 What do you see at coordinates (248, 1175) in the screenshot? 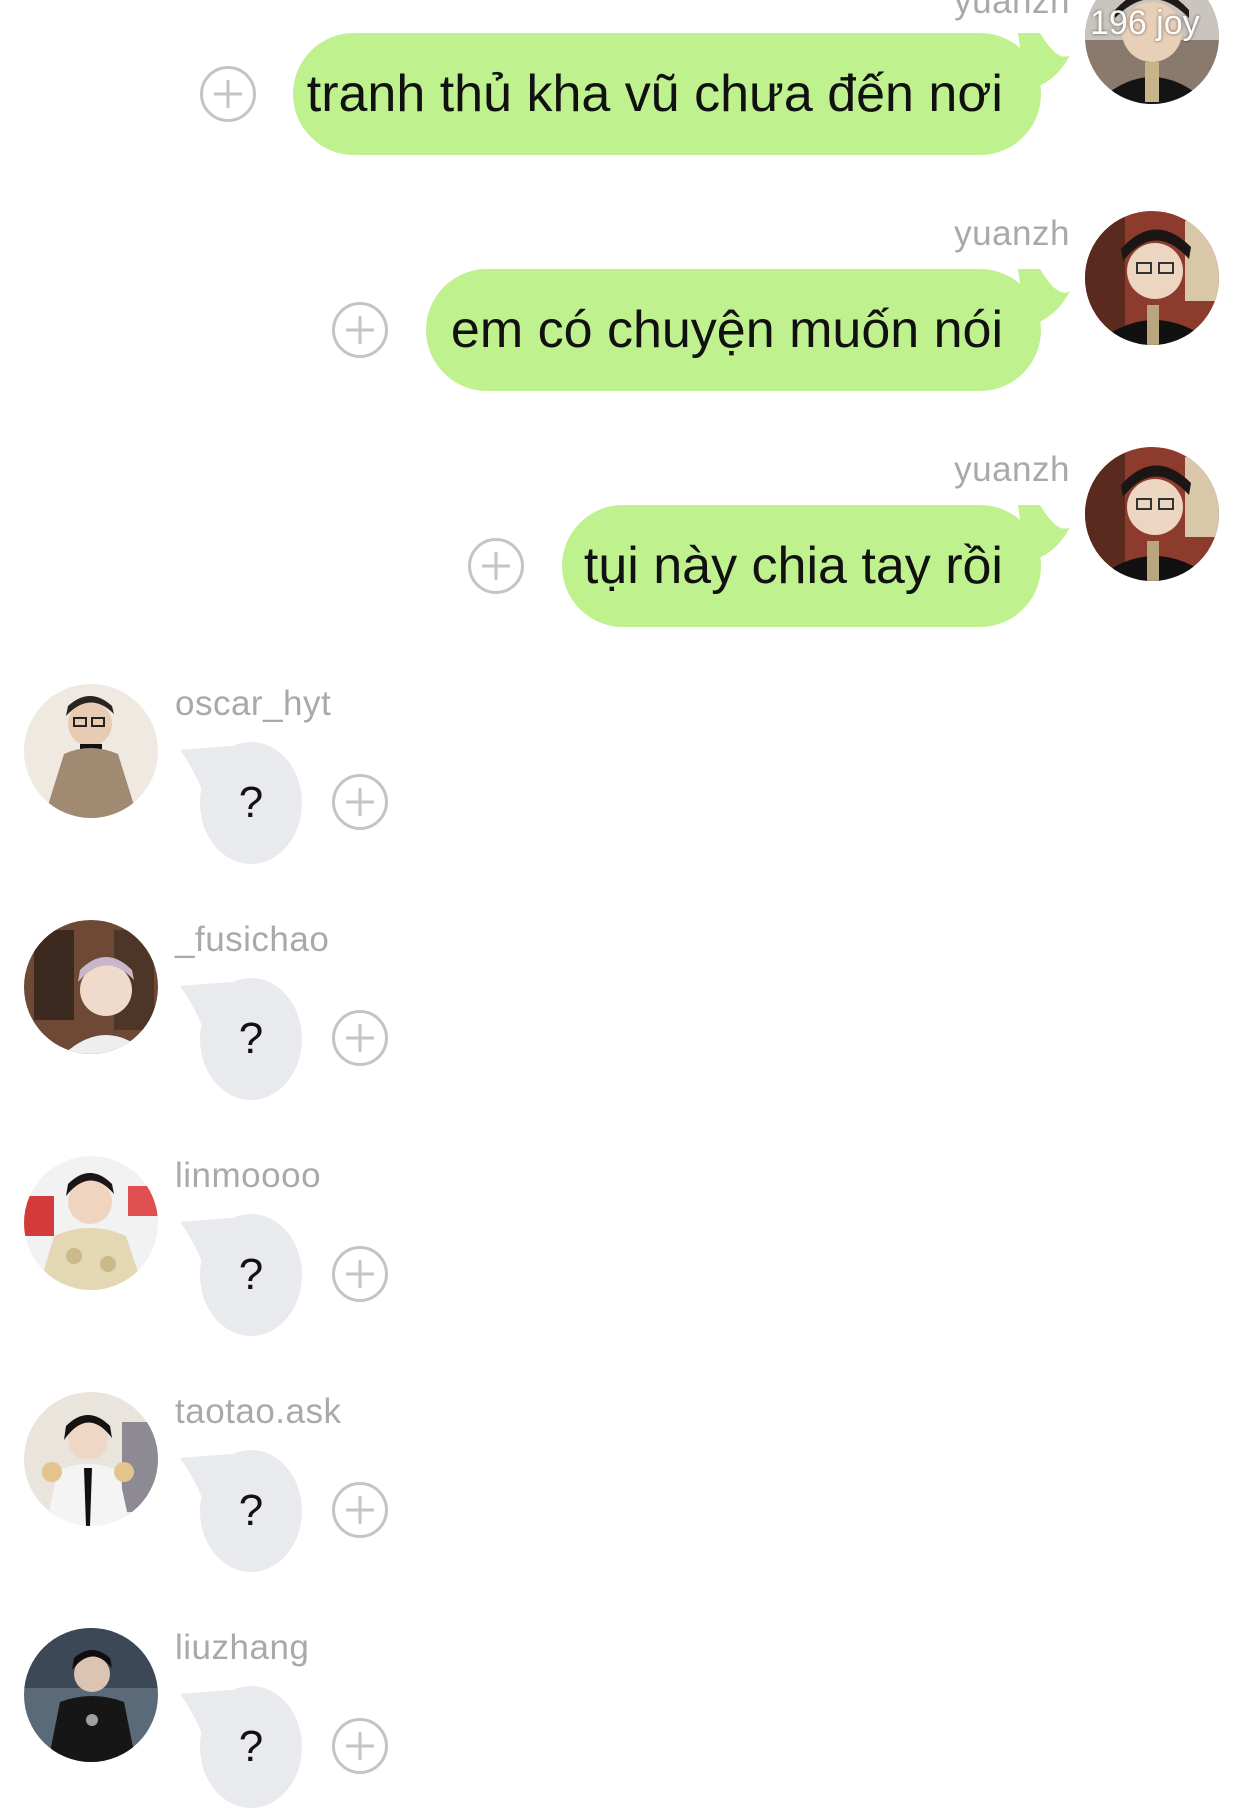
I see `sender-name: linmoooo` at bounding box center [248, 1175].